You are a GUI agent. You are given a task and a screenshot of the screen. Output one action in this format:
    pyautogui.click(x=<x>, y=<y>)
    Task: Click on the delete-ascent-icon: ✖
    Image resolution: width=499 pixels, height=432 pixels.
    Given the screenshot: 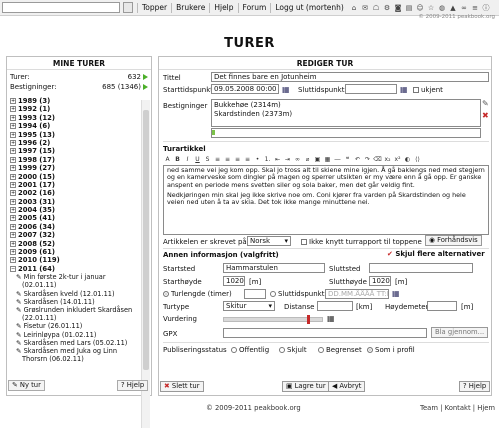 What is the action you would take?
    pyautogui.click(x=485, y=115)
    